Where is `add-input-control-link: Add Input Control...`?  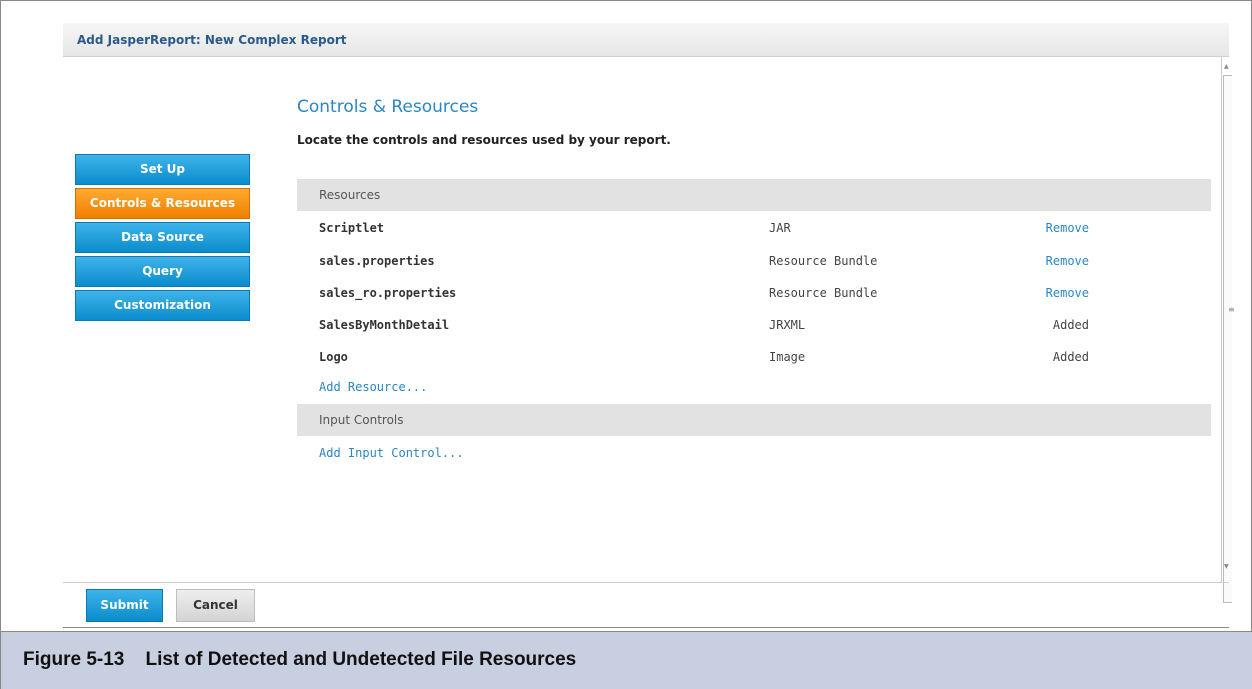
add-input-control-link: Add Input Control... is located at coordinates (391, 453).